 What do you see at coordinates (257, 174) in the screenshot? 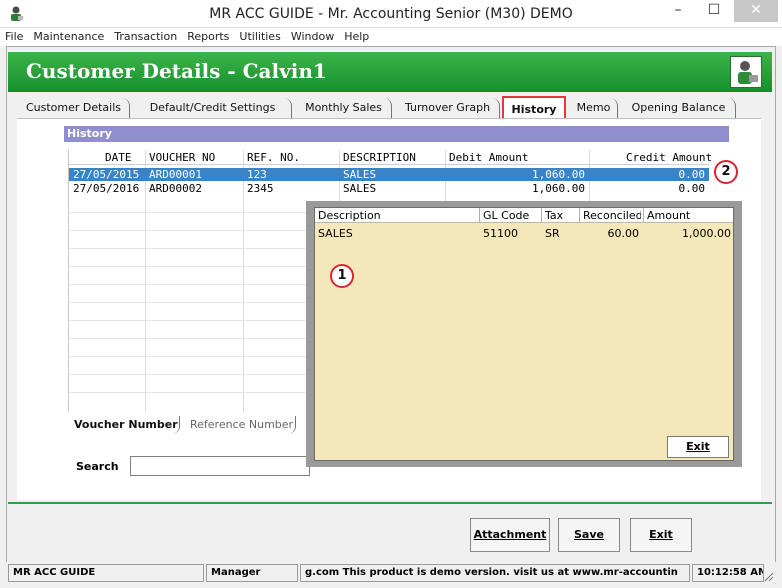
I see `cell-ref: 123` at bounding box center [257, 174].